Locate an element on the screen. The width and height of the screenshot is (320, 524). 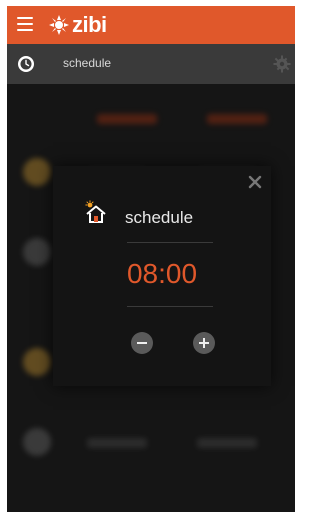
menu-icon is located at coordinates (25, 25).